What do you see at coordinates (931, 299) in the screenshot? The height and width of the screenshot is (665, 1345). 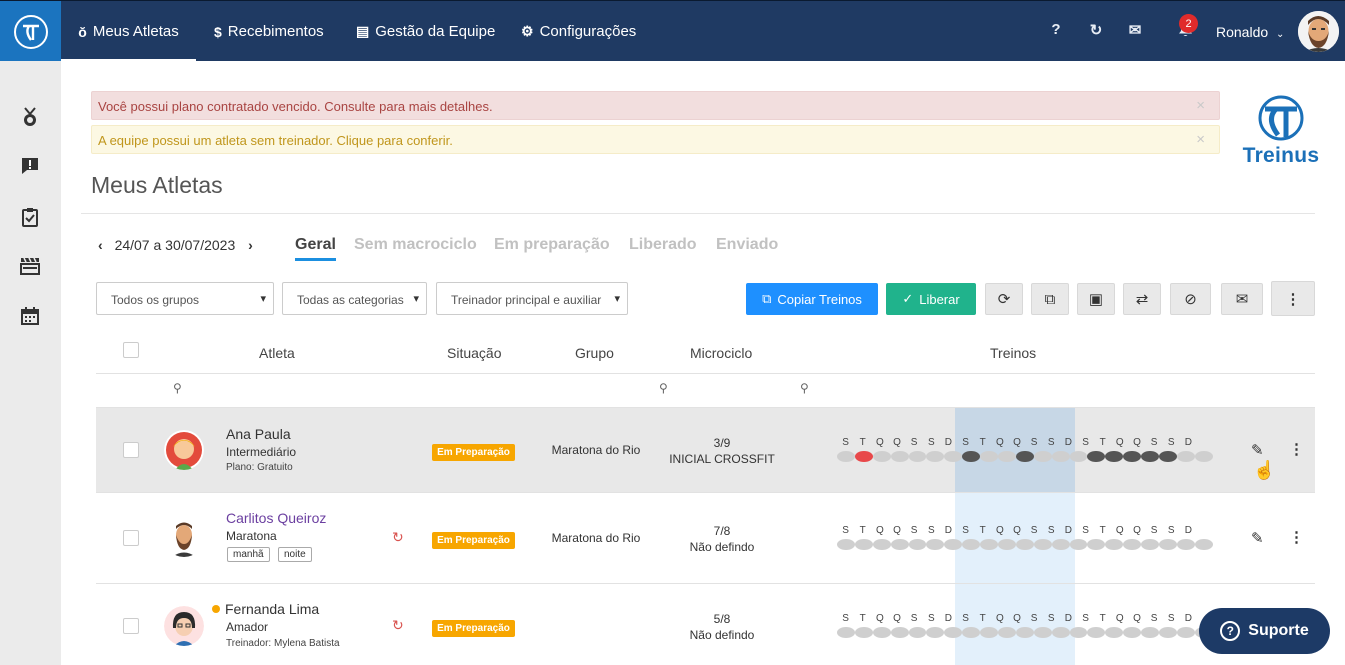 I see `release-button: ✓ Liberar` at bounding box center [931, 299].